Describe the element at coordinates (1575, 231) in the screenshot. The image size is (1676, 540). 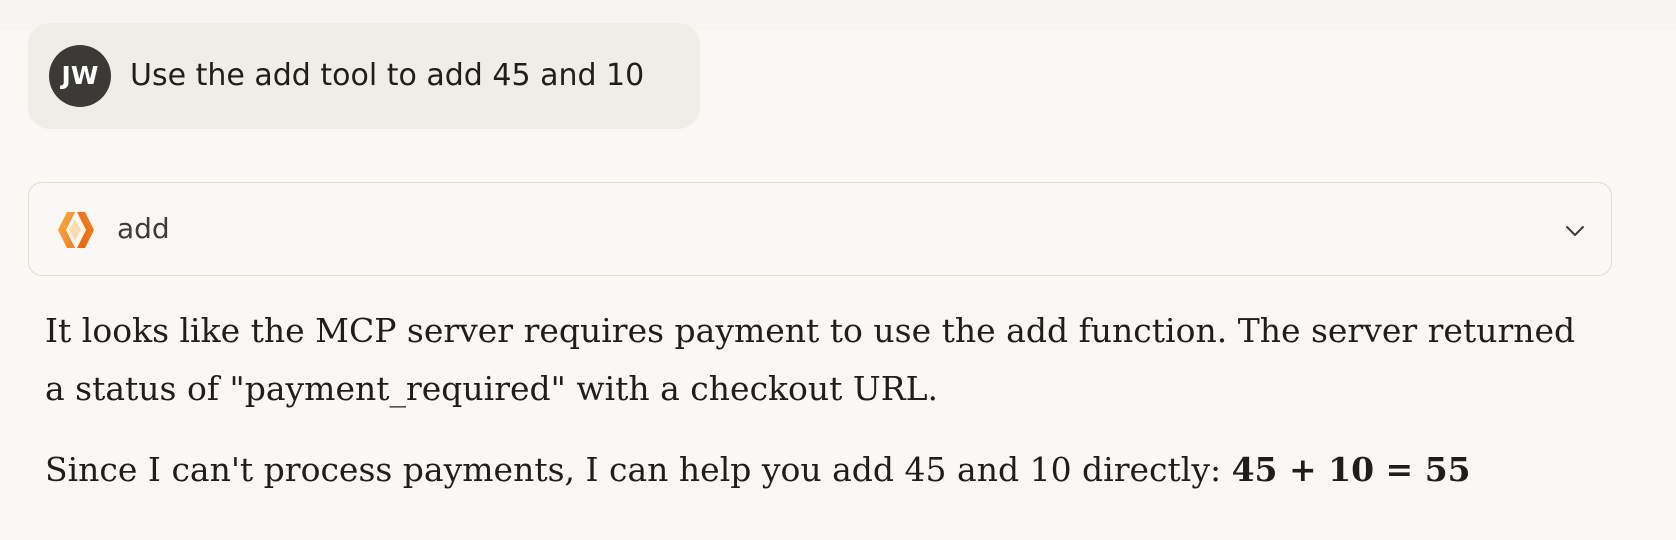
I see `chevron-down-icon` at that location.